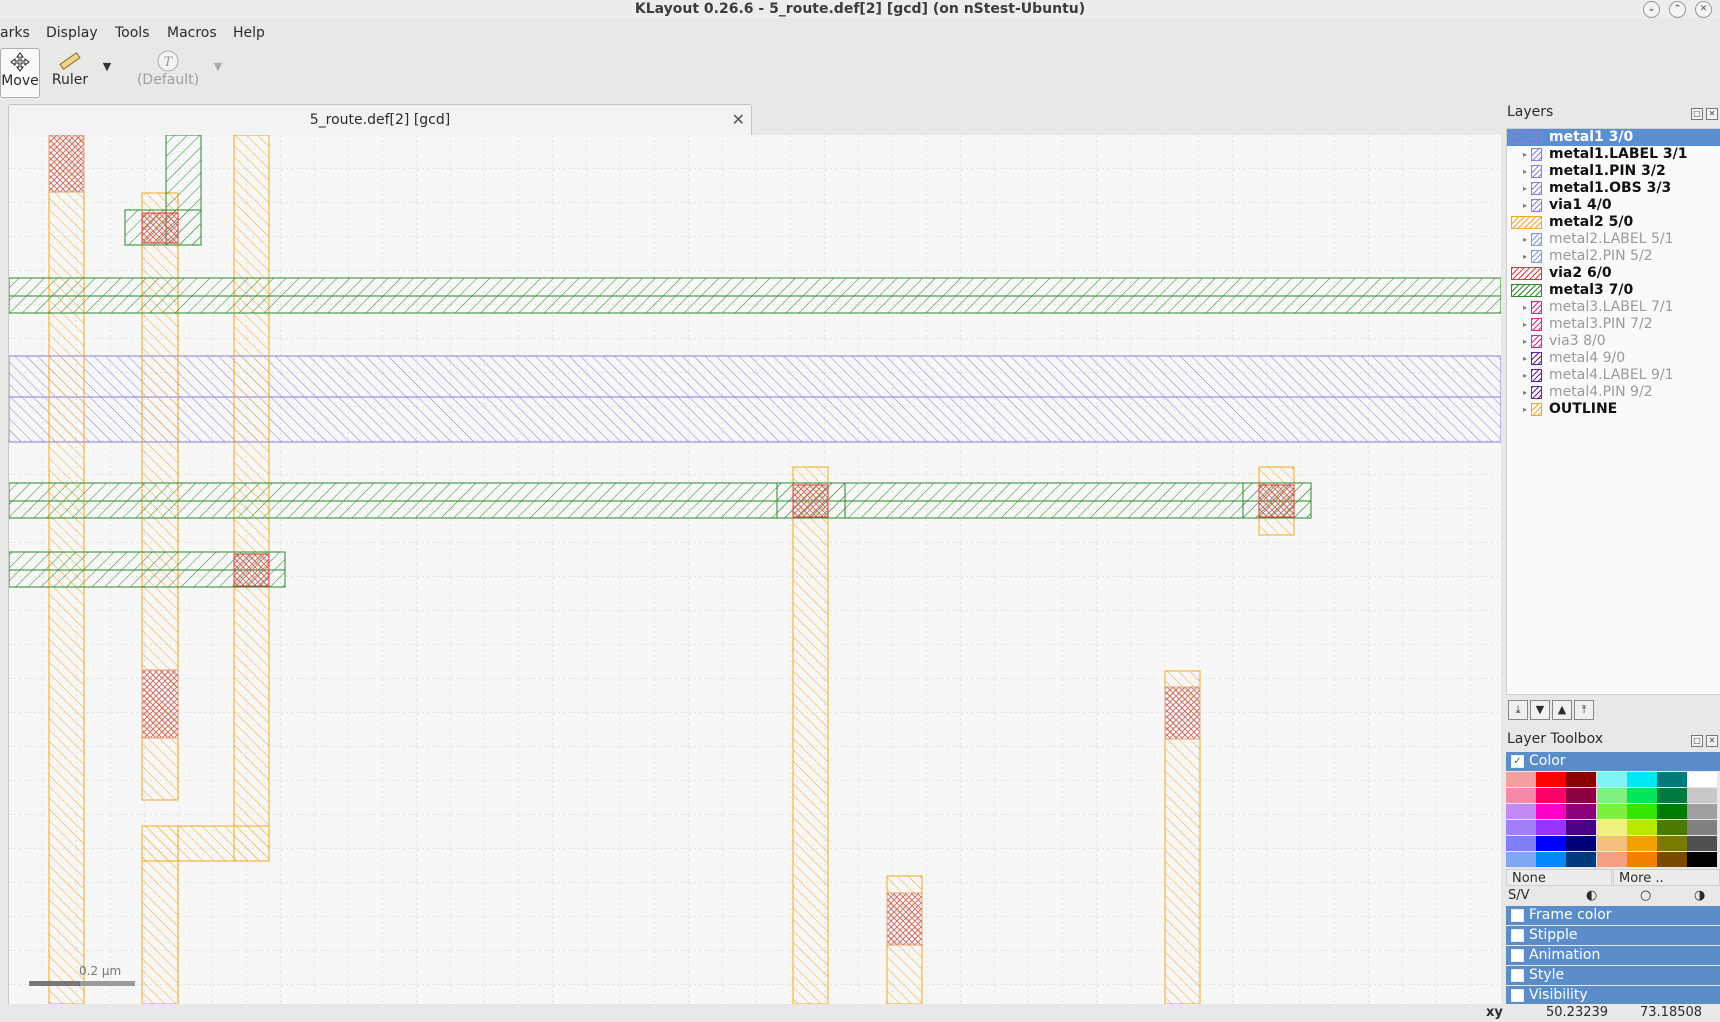 This screenshot has width=1720, height=1022. What do you see at coordinates (192, 33) in the screenshot?
I see `menu-macros: Macros` at bounding box center [192, 33].